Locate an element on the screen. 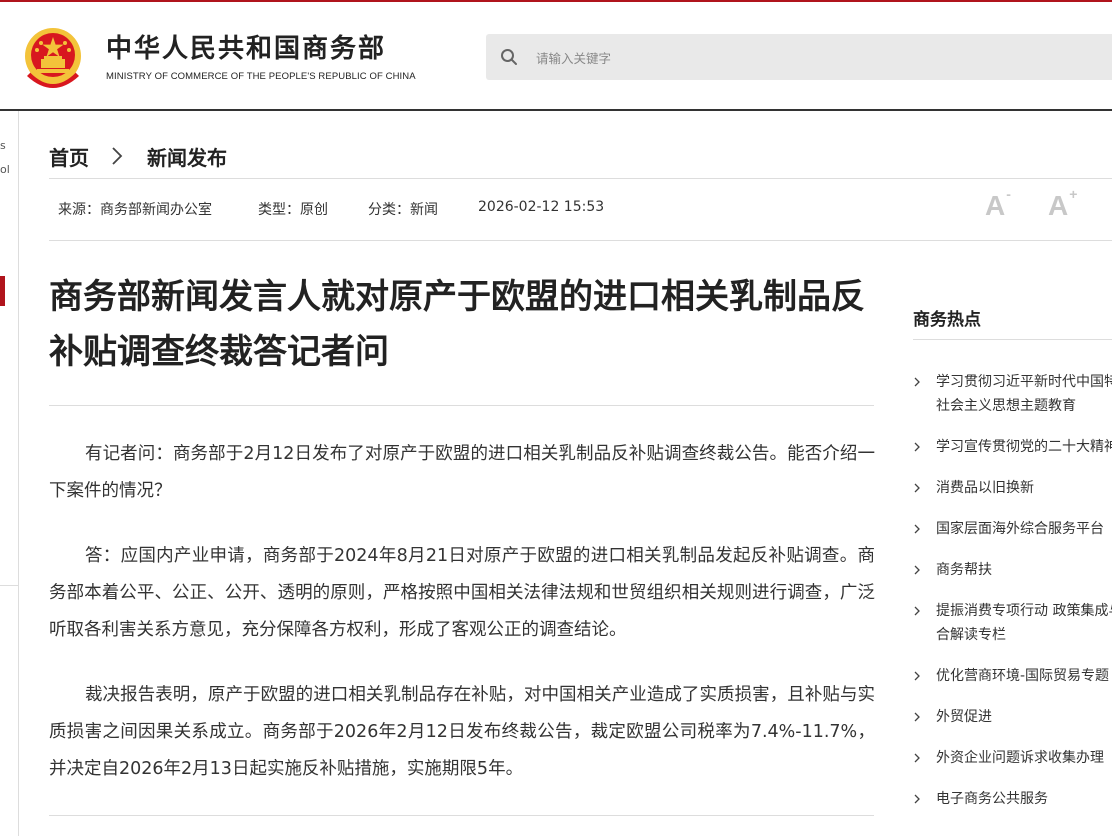 This screenshot has width=1112, height=836. site-title: 中华人民共和国商务部 is located at coordinates (246, 49).